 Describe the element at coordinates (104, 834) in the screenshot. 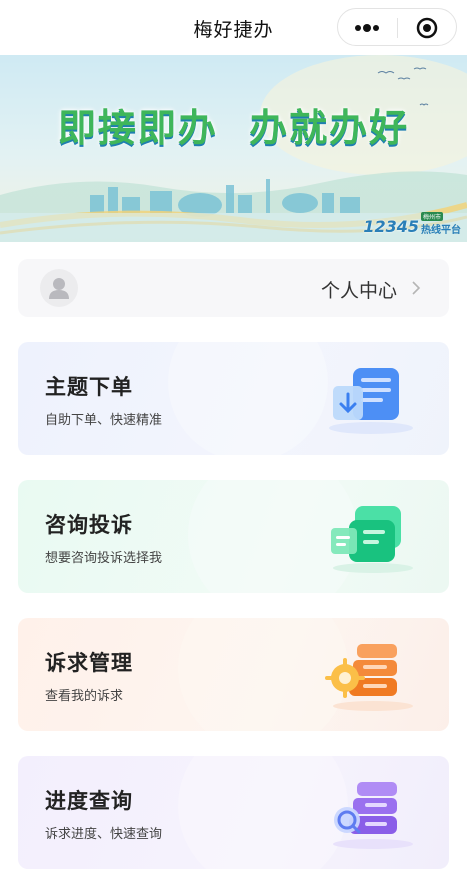

I see `card-subtitle: 诉求进度、快速查询` at that location.